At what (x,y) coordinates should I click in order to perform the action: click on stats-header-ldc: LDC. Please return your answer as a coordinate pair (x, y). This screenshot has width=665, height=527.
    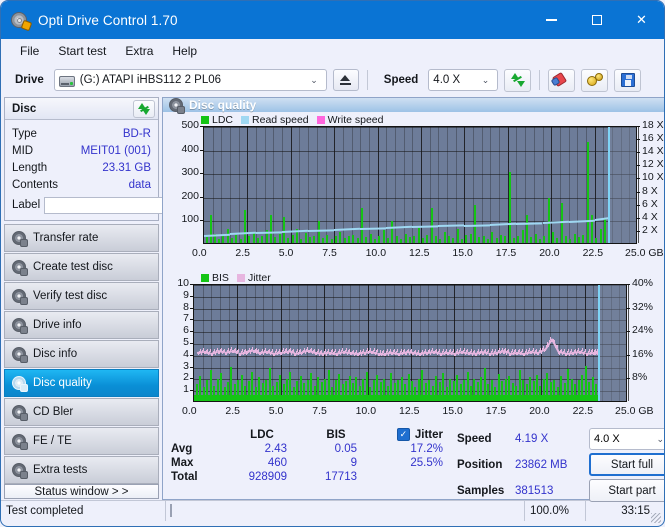
    Looking at the image, I should click on (262, 434).